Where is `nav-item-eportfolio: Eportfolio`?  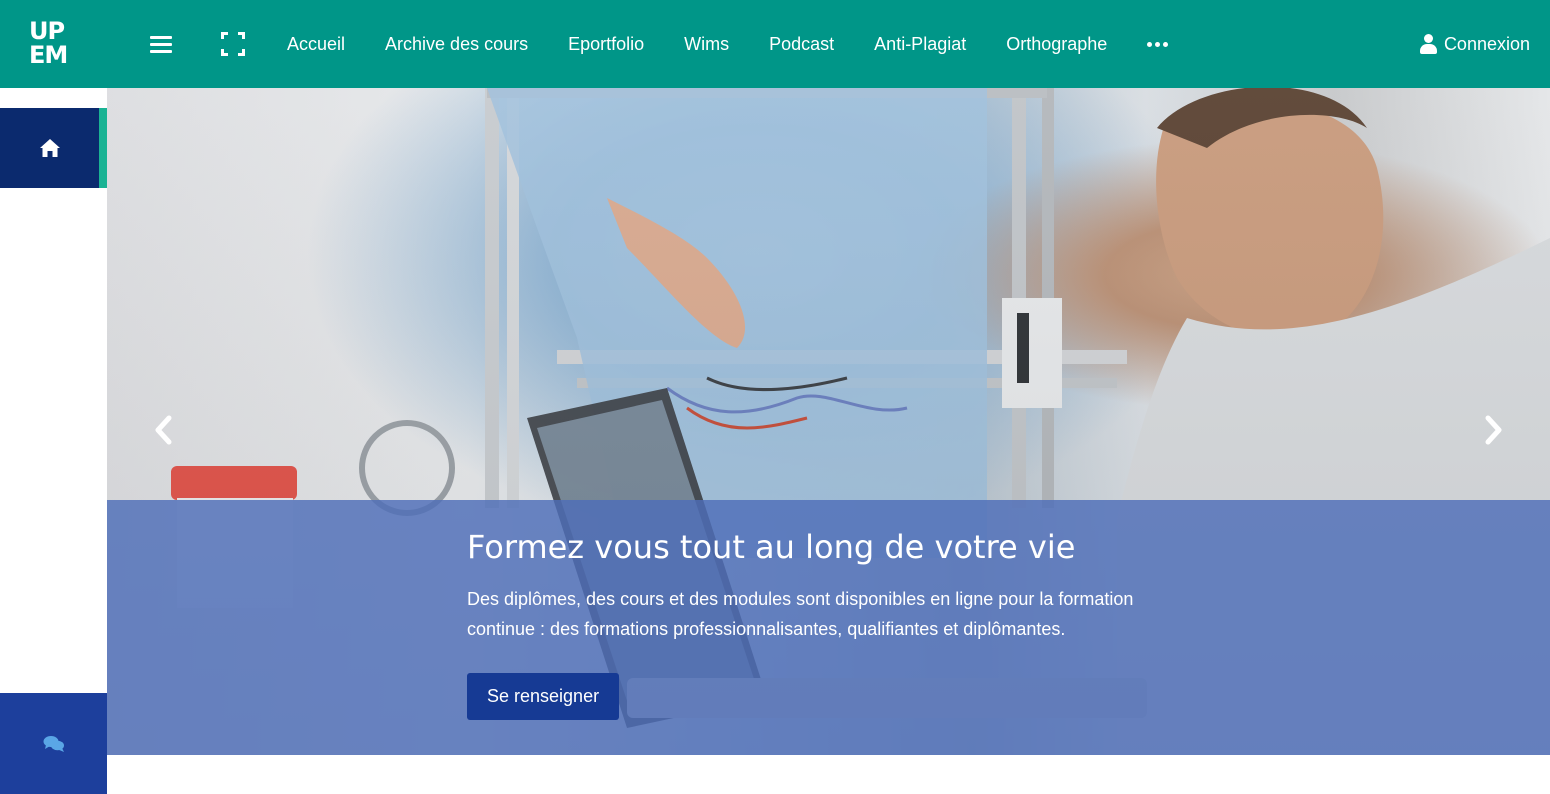 nav-item-eportfolio: Eportfolio is located at coordinates (606, 44).